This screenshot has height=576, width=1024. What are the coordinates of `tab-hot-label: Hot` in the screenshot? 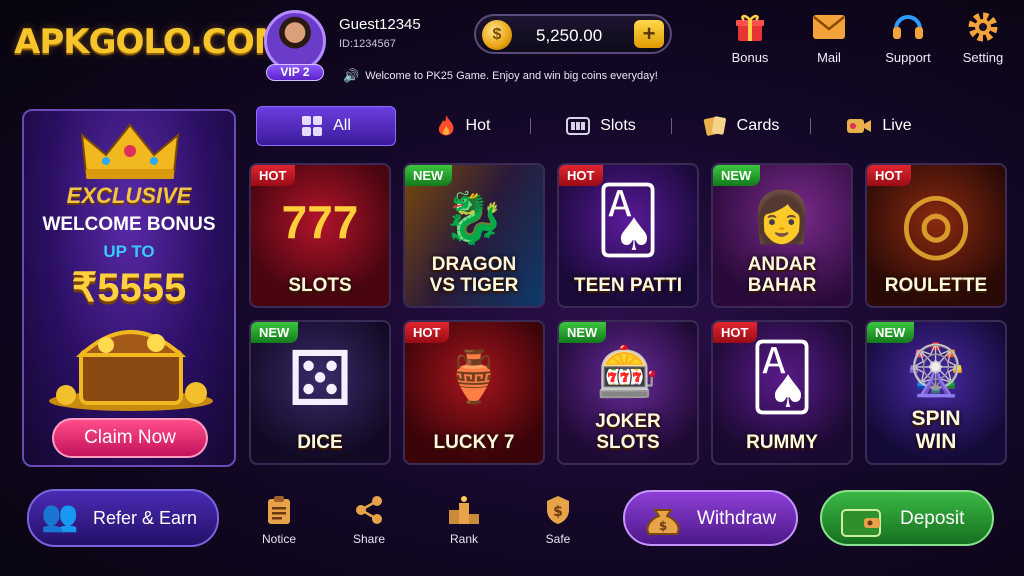 It's located at (478, 125).